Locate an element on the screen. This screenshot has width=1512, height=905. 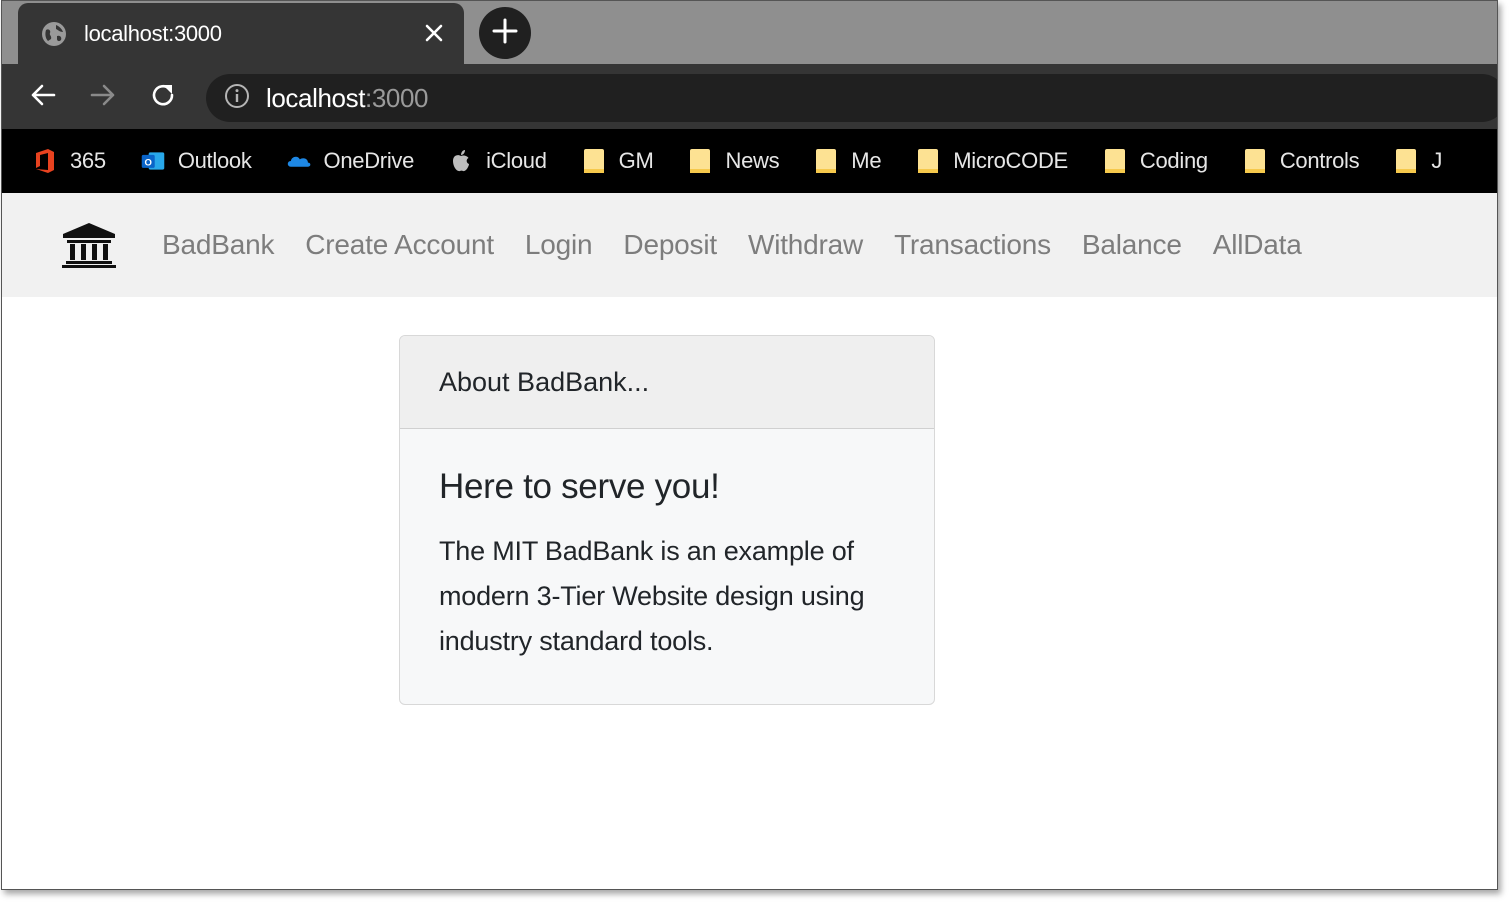
bookmark-label: OneDrive is located at coordinates (369, 160).